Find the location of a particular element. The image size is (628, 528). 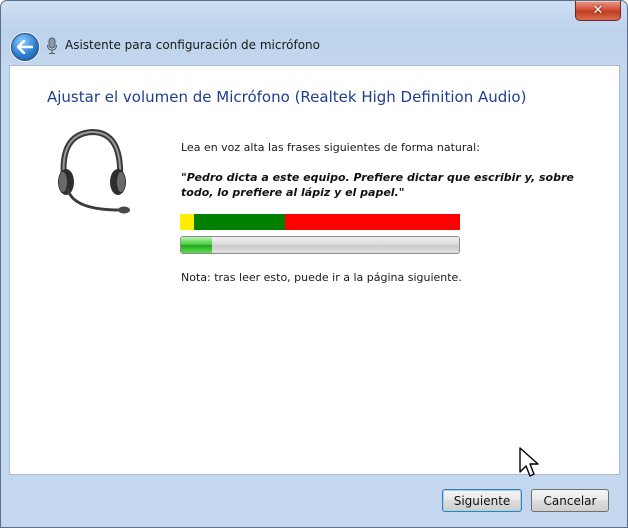

meter-segment-high is located at coordinates (372, 222).